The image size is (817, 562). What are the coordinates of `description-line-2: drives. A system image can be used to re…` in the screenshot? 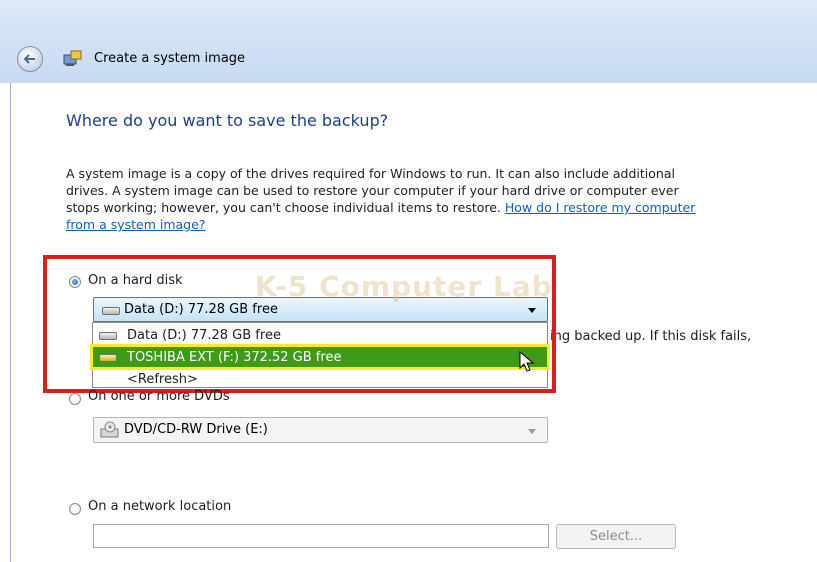 It's located at (372, 190).